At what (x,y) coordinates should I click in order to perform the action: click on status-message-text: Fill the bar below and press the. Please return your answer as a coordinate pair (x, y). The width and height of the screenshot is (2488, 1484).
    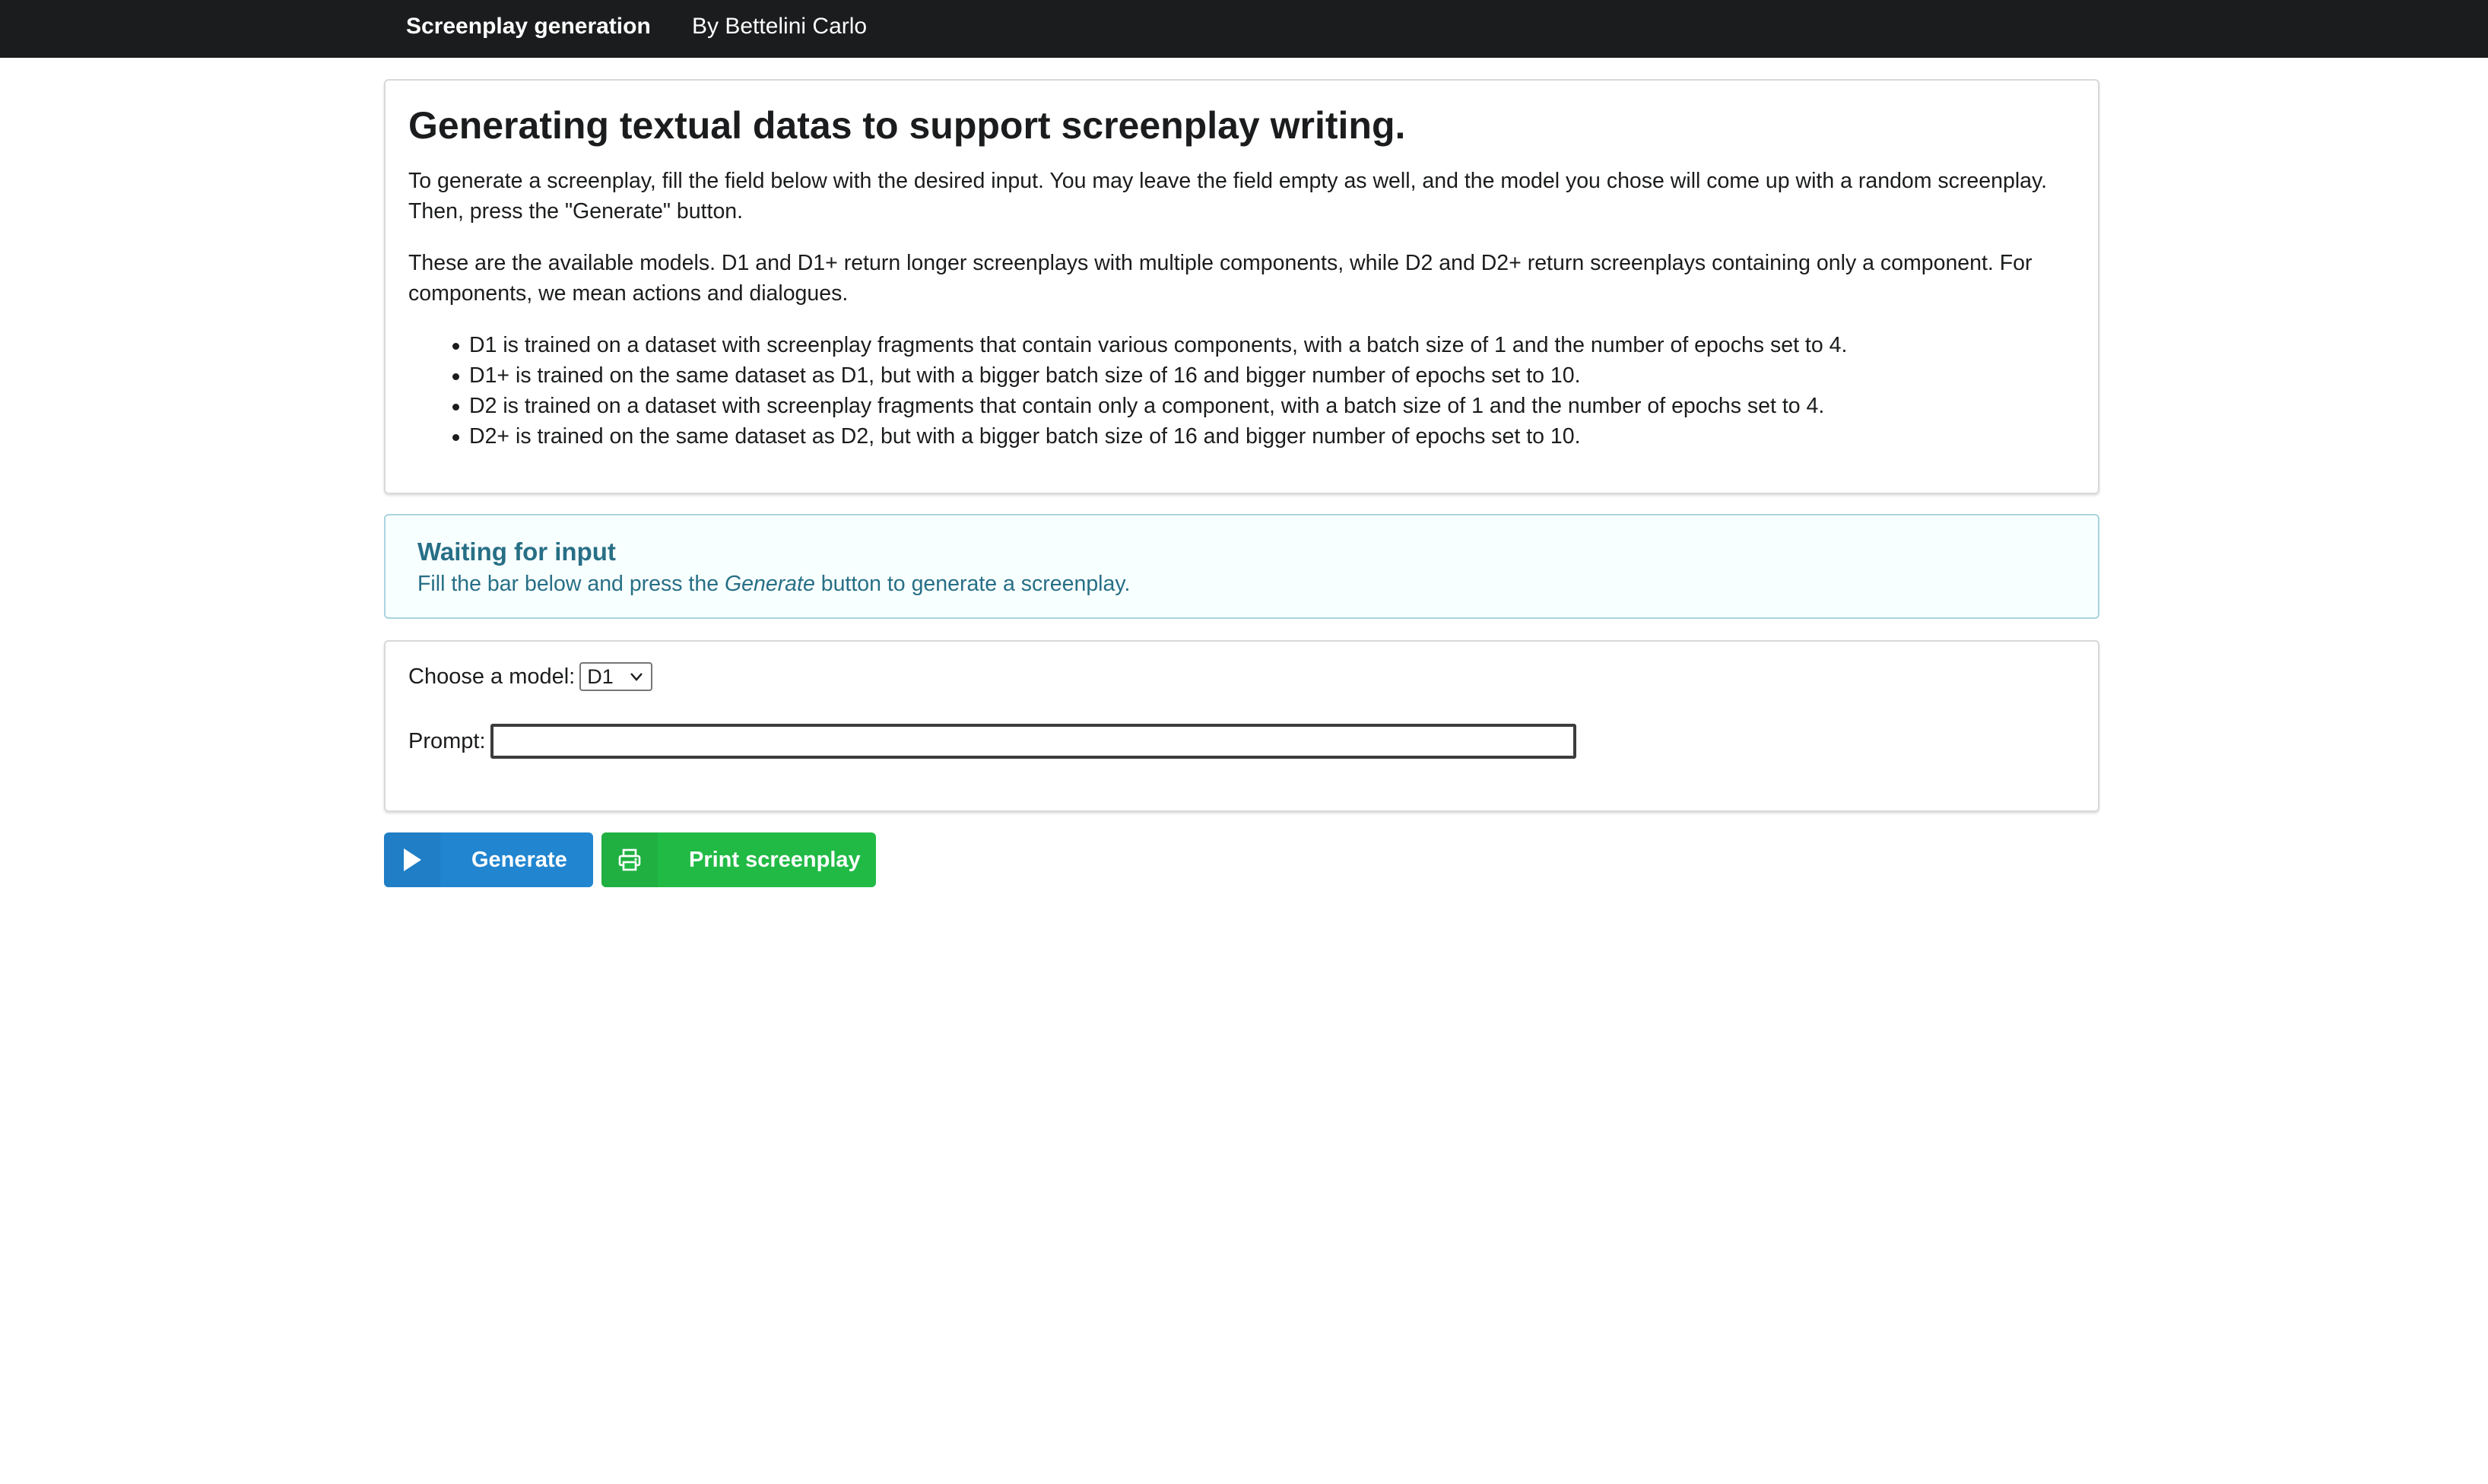
    Looking at the image, I should click on (571, 584).